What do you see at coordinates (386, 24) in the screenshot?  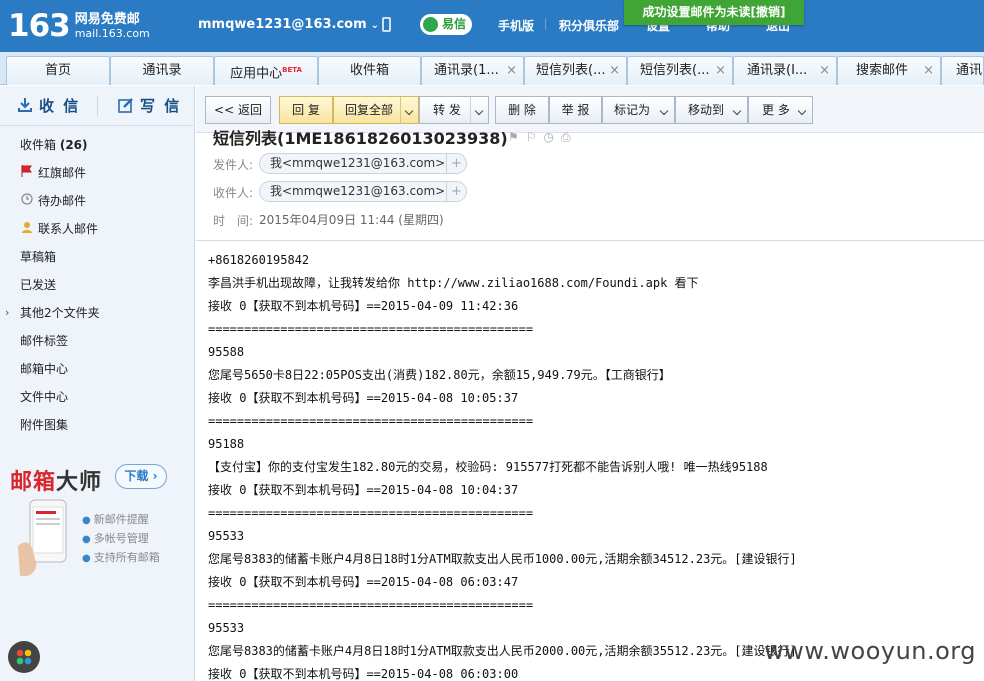 I see `mobile-phone-icon` at bounding box center [386, 24].